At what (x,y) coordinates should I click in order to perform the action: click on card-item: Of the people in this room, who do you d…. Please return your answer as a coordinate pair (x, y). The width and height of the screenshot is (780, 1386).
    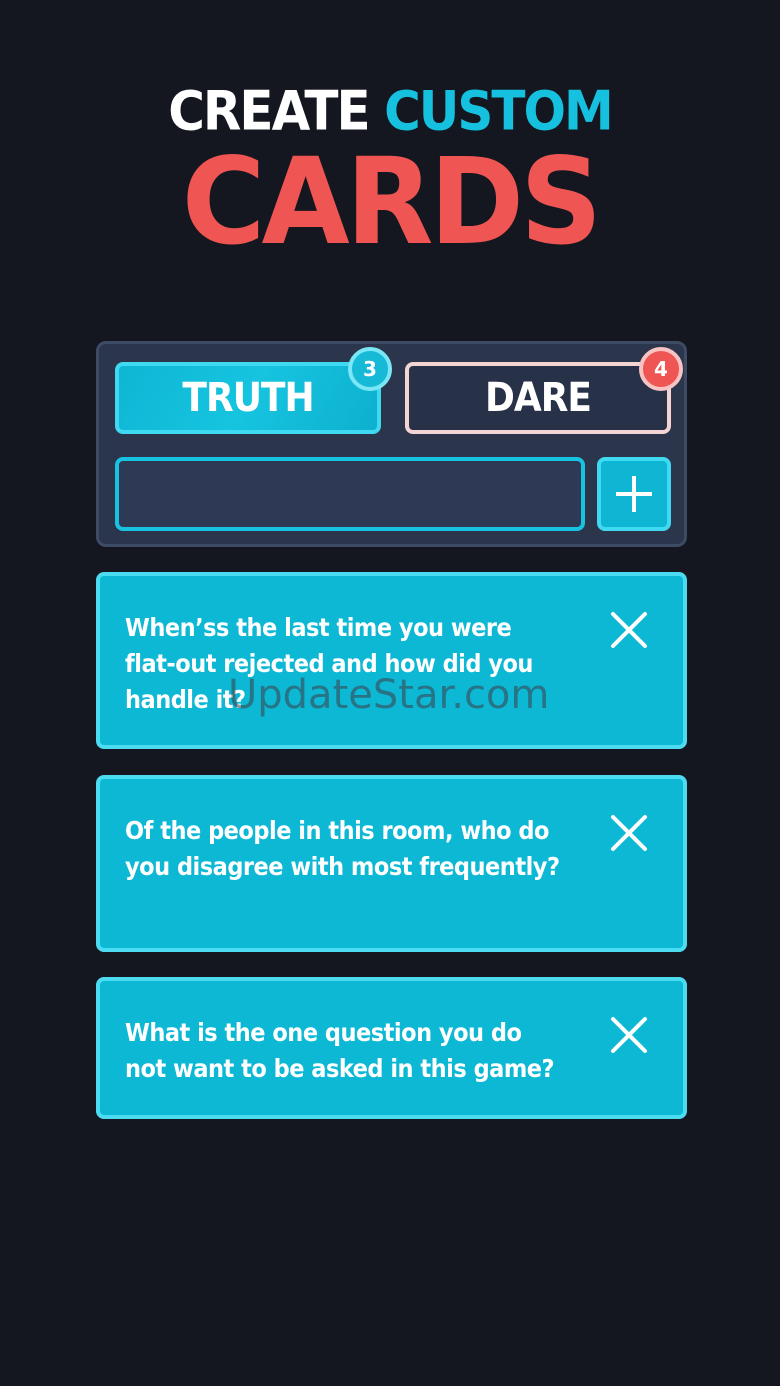
    Looking at the image, I should click on (391, 863).